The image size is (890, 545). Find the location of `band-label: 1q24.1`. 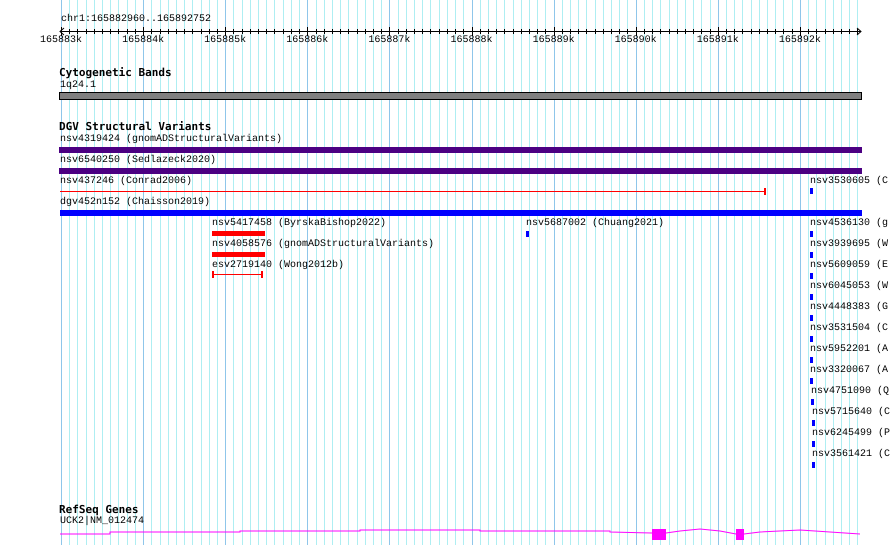

band-label: 1q24.1 is located at coordinates (78, 86).